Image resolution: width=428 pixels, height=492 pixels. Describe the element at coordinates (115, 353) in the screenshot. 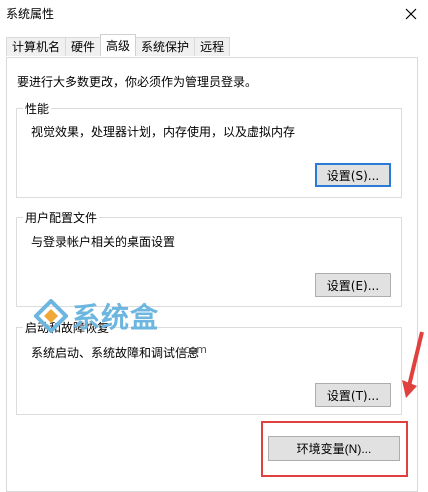

I see `startup-recovery-description: 系统启动、系统故障和调试信息` at that location.